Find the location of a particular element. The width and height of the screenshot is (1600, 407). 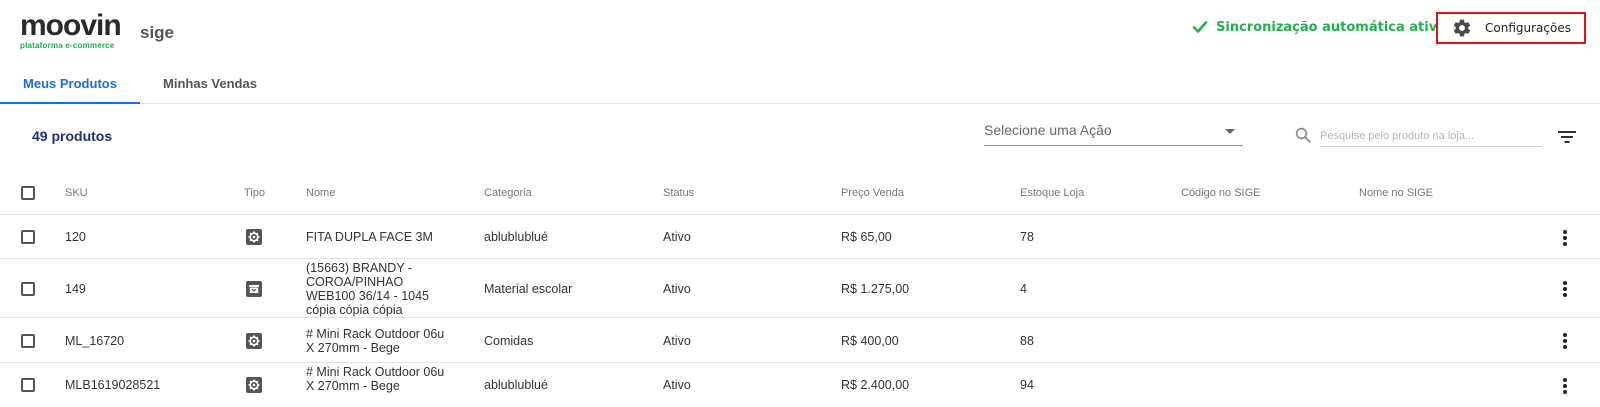

row-price: R$ 65,00 is located at coordinates (866, 237).